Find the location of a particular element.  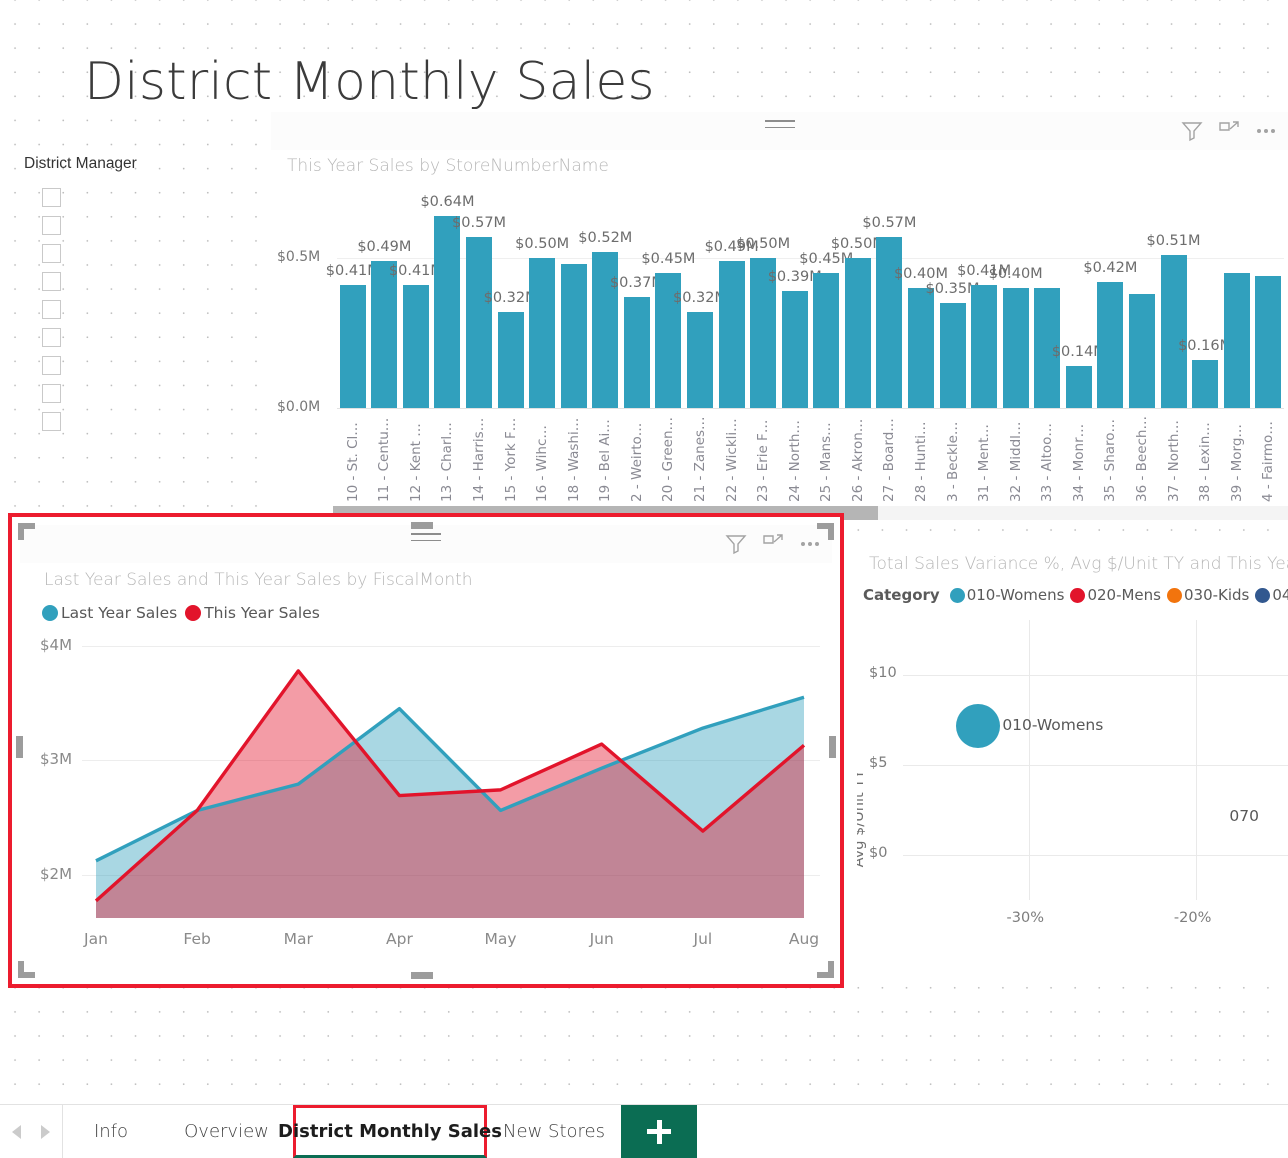

scatter-y-axis-tick: $5 is located at coordinates (878, 763).